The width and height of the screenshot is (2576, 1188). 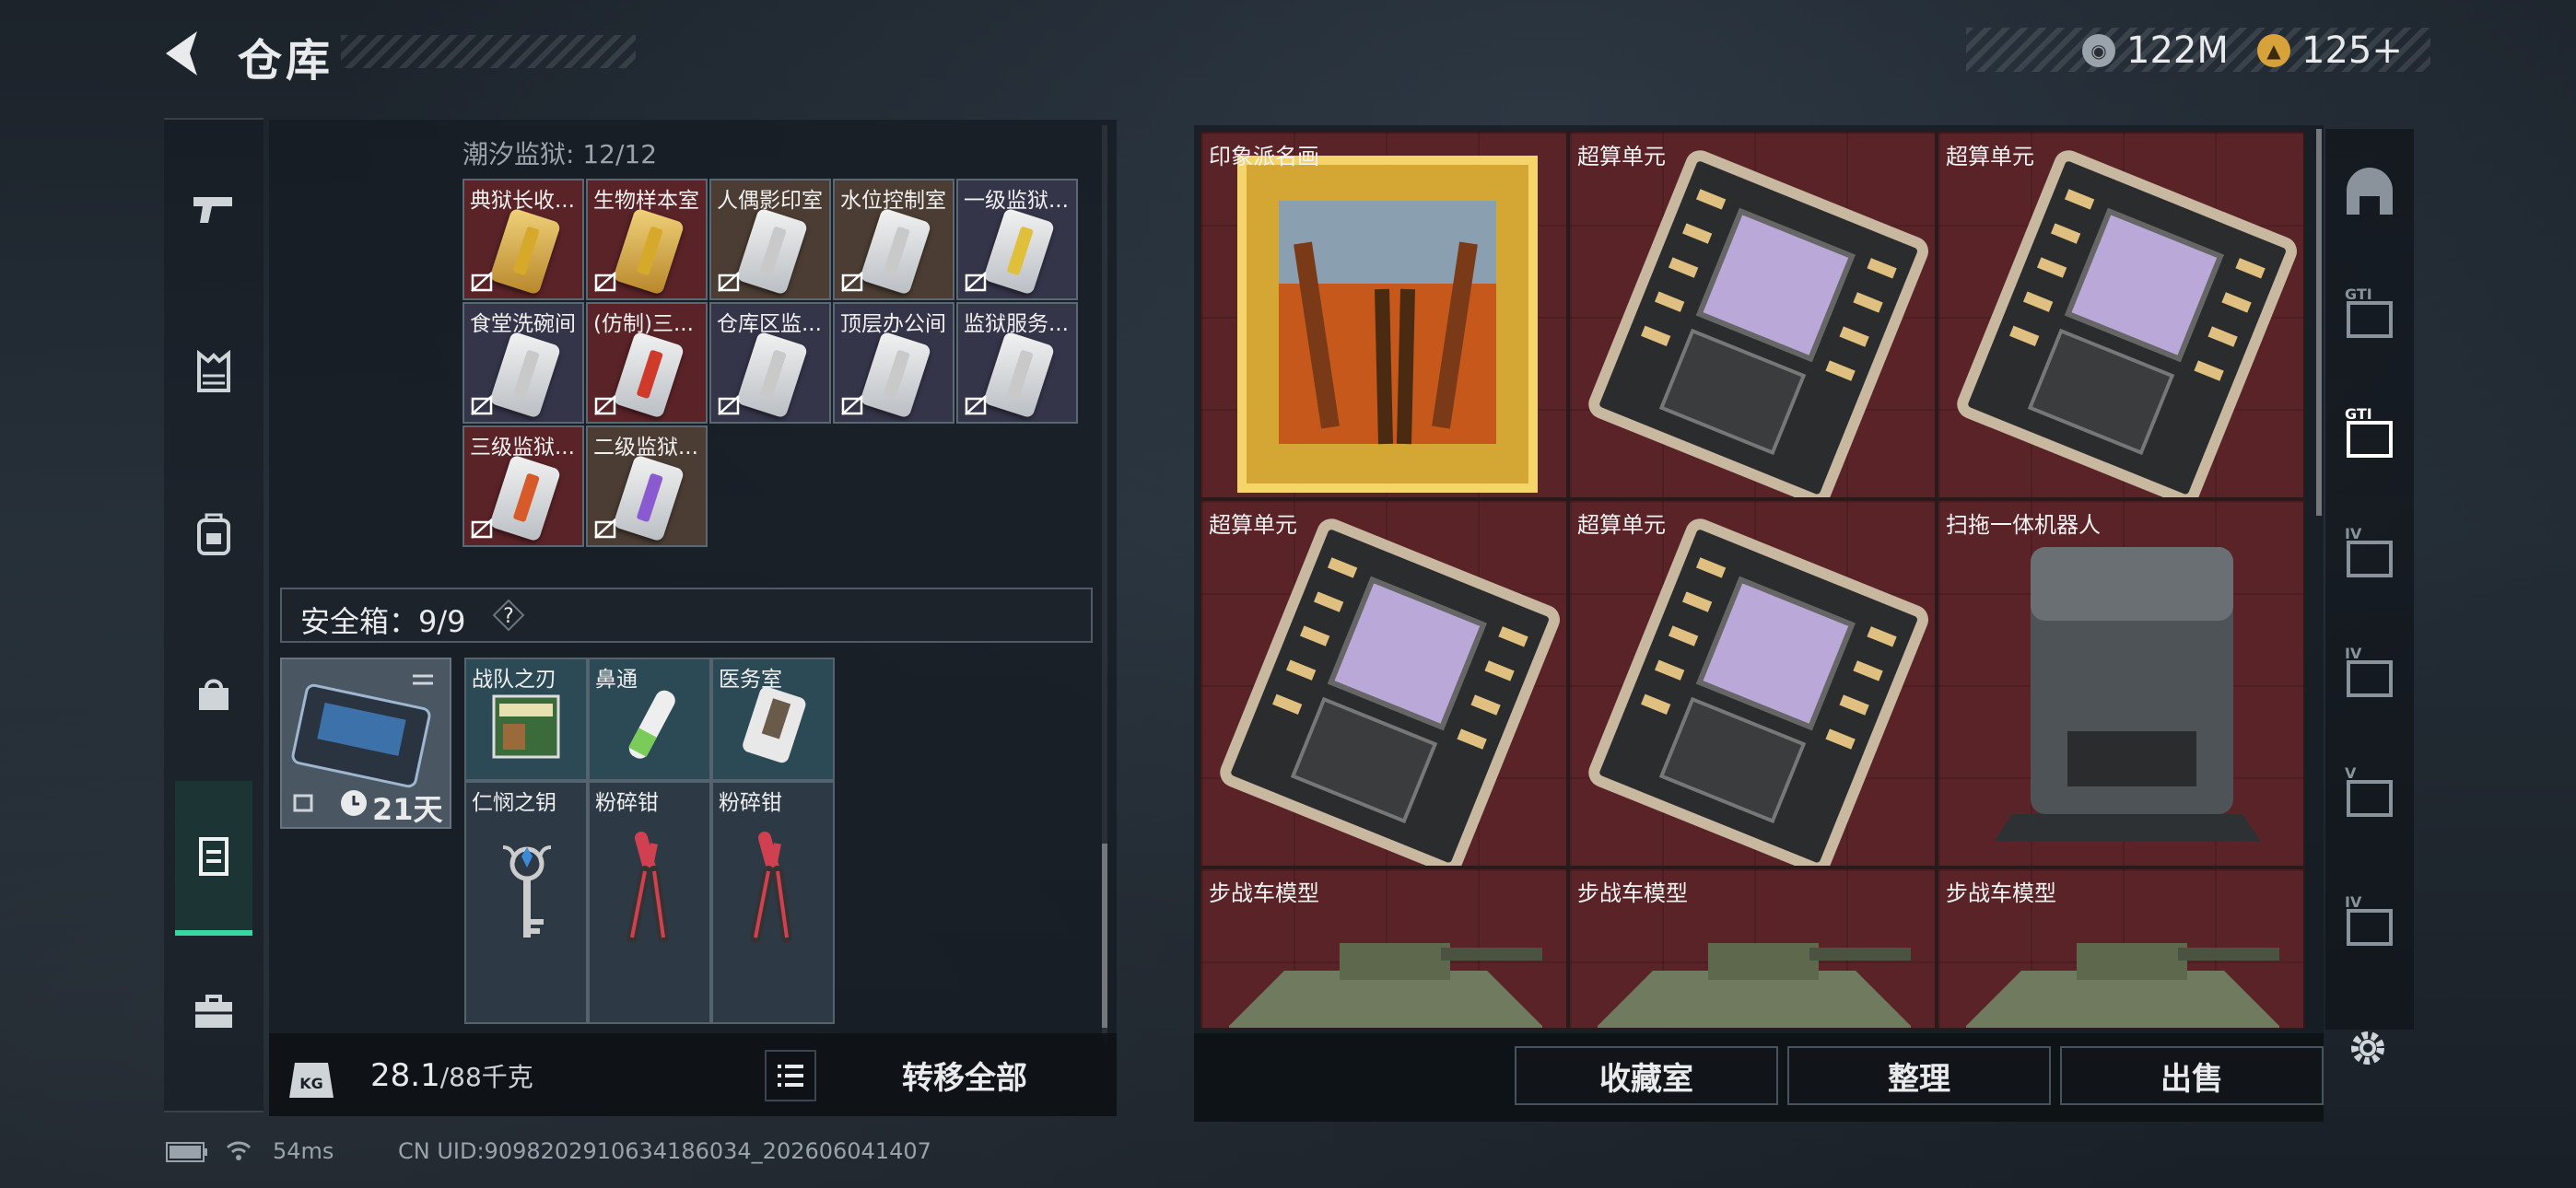 What do you see at coordinates (213, 1011) in the screenshot?
I see `nav-case` at bounding box center [213, 1011].